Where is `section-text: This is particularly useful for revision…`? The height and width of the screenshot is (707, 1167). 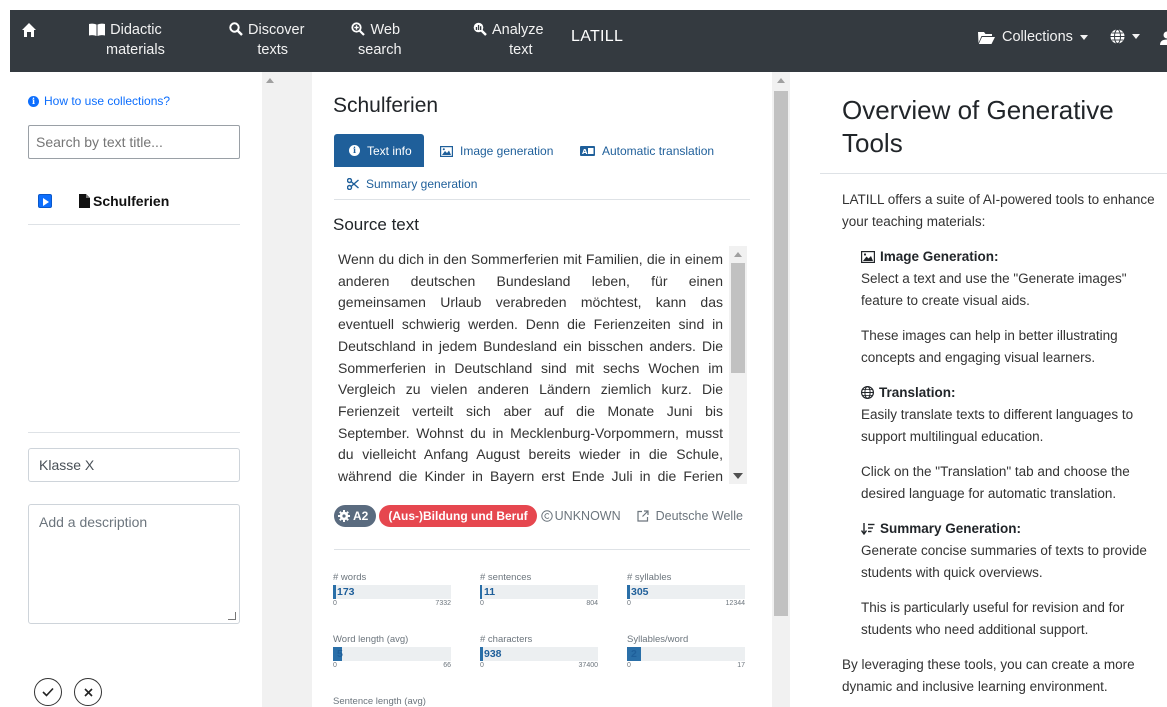 section-text: This is particularly useful for revision… is located at coordinates (993, 619).